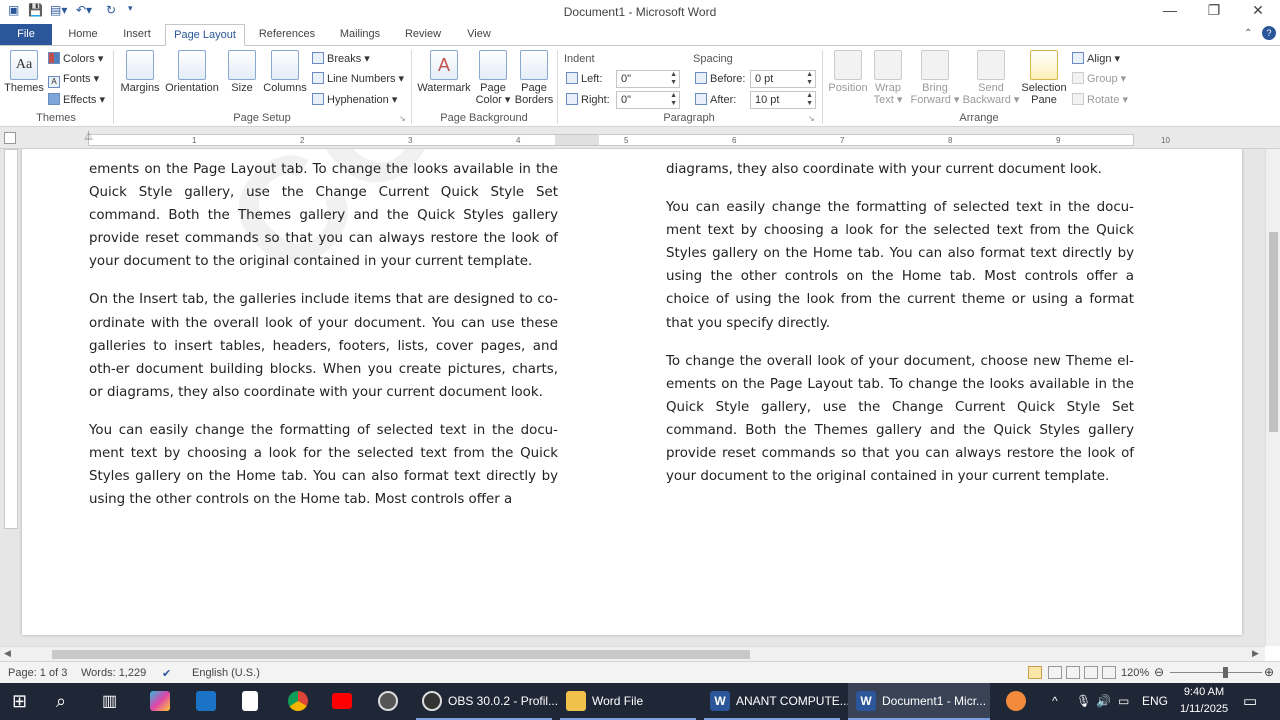  Describe the element at coordinates (76, 100) in the screenshot. I see `effects-button: Effects ▾` at that location.